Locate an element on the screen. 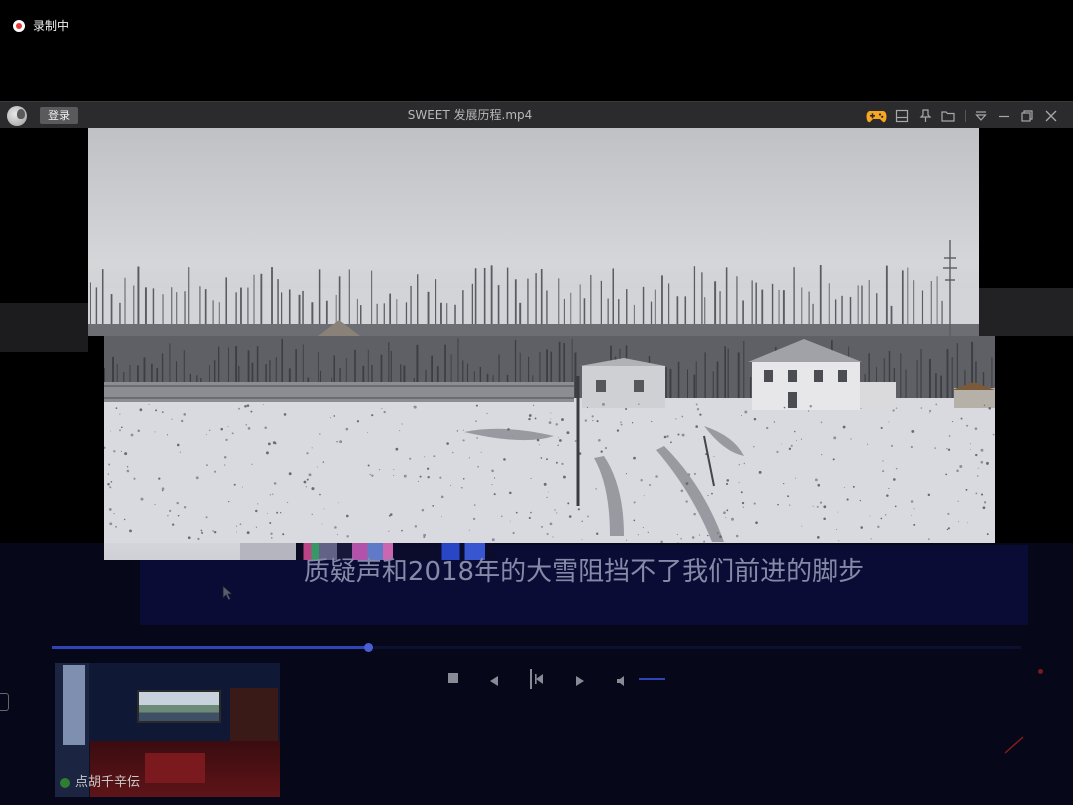 The image size is (1073, 805). recording-indicator-icon is located at coordinates (19, 26).